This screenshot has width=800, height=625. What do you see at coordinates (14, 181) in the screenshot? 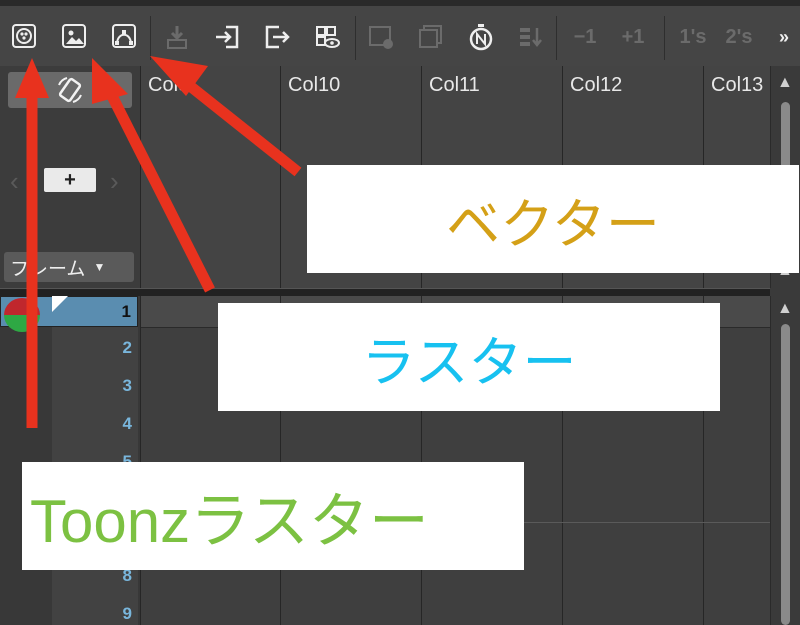
I see `prev-memo-button: ‹` at bounding box center [14, 181].